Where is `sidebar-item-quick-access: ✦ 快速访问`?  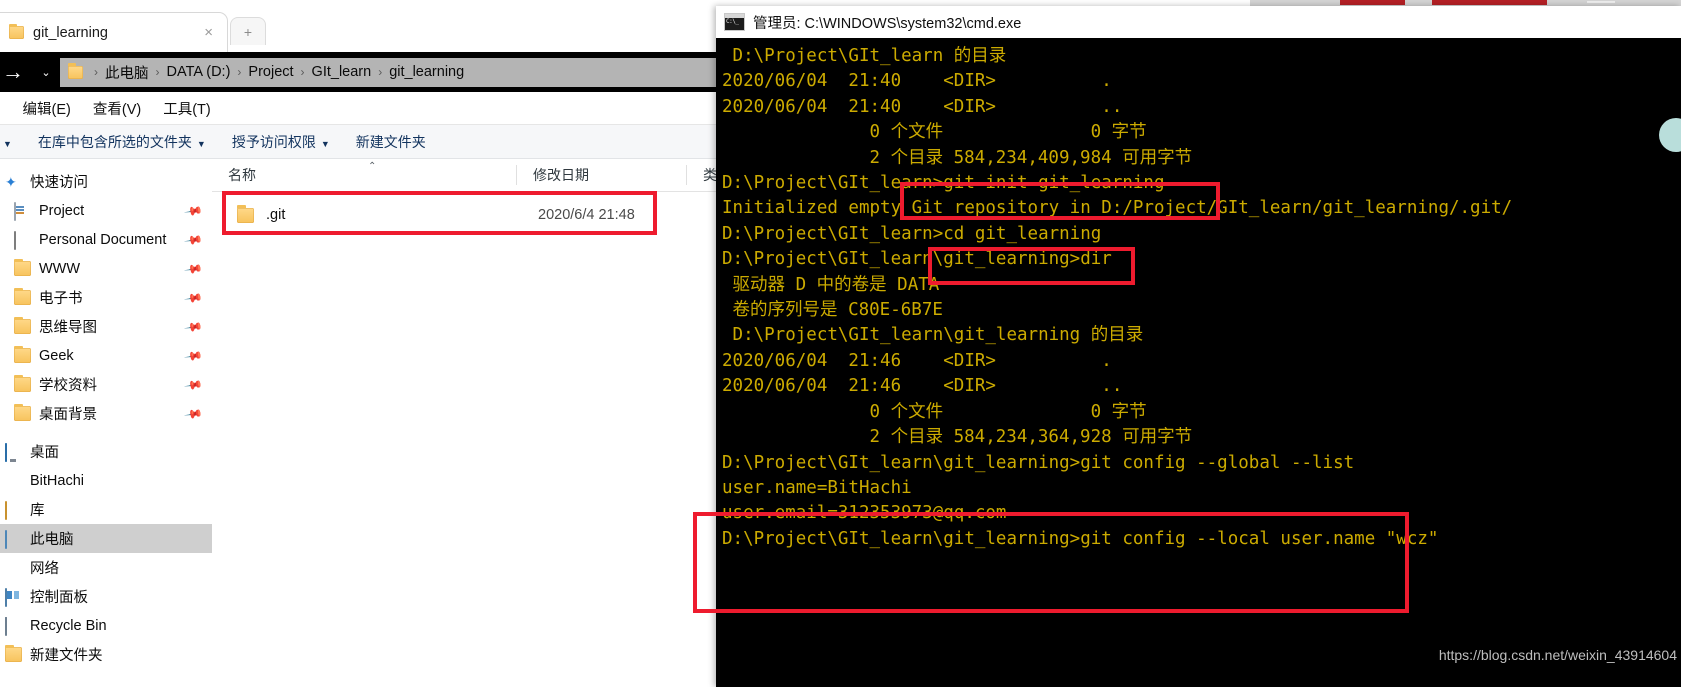 sidebar-item-quick-access: ✦ 快速访问 is located at coordinates (106, 181).